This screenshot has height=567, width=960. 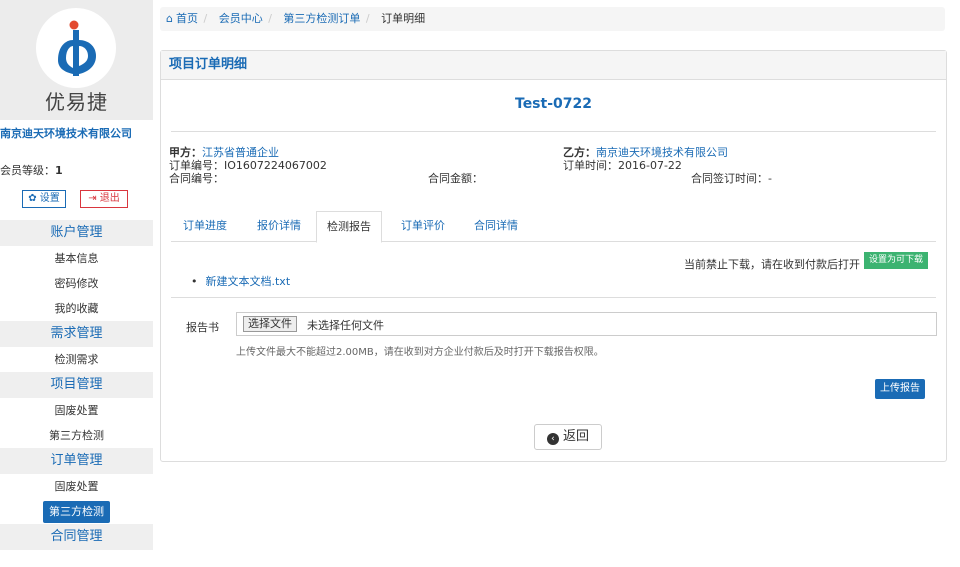 I want to click on menu-item-order-third-party: 第三方检测, so click(x=76, y=511).